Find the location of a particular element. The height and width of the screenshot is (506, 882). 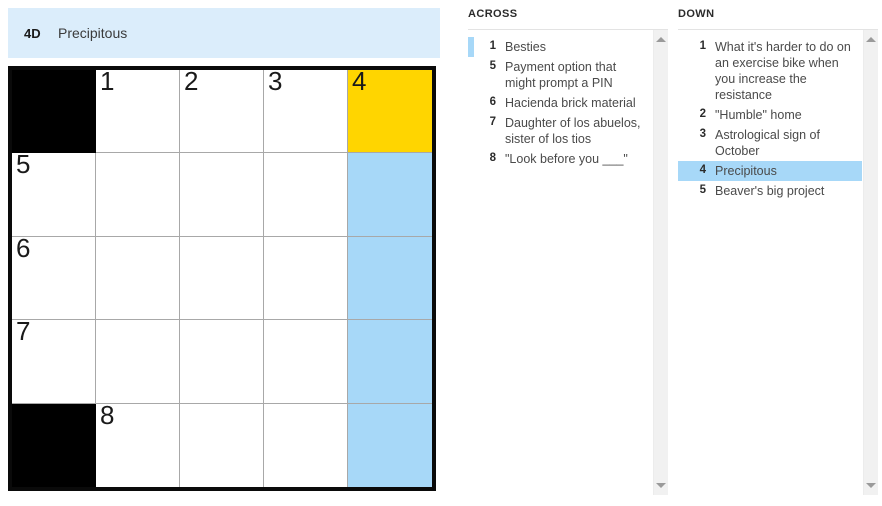

clue-text: Astrological sign of October is located at coordinates (767, 143).